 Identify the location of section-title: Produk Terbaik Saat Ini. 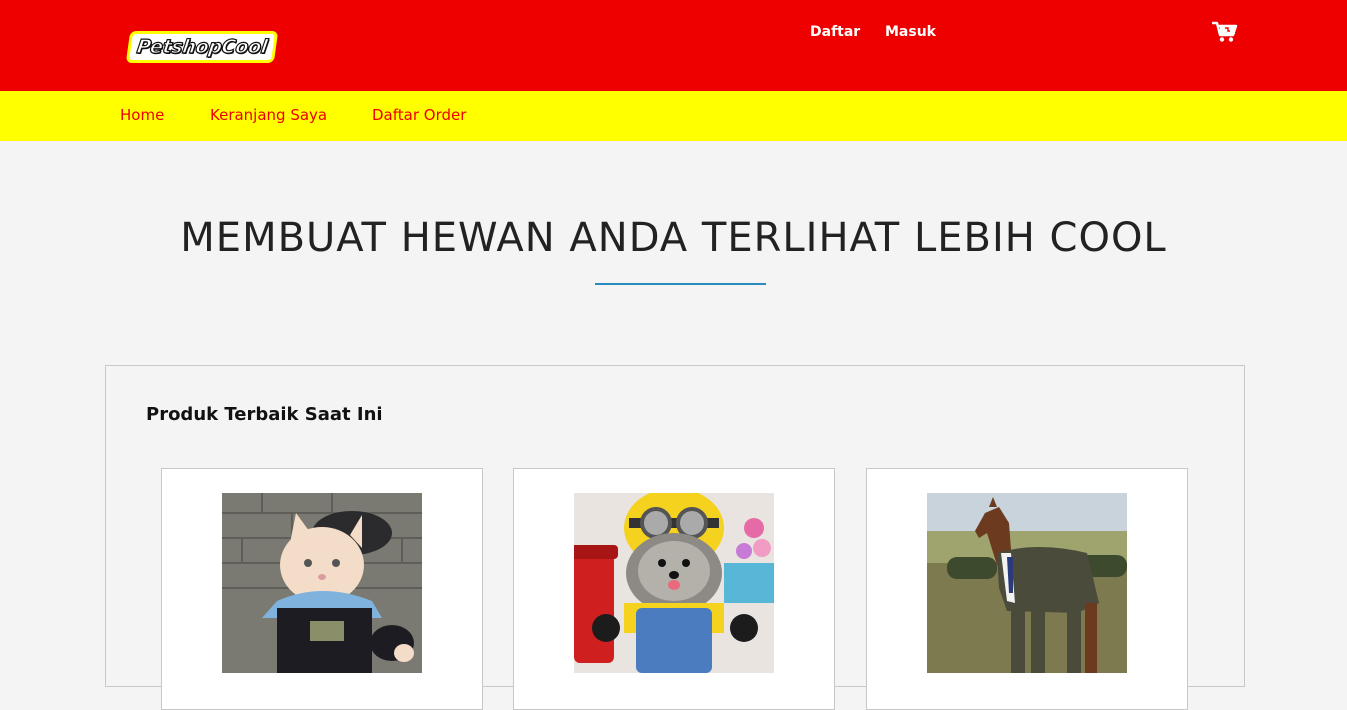
(264, 414).